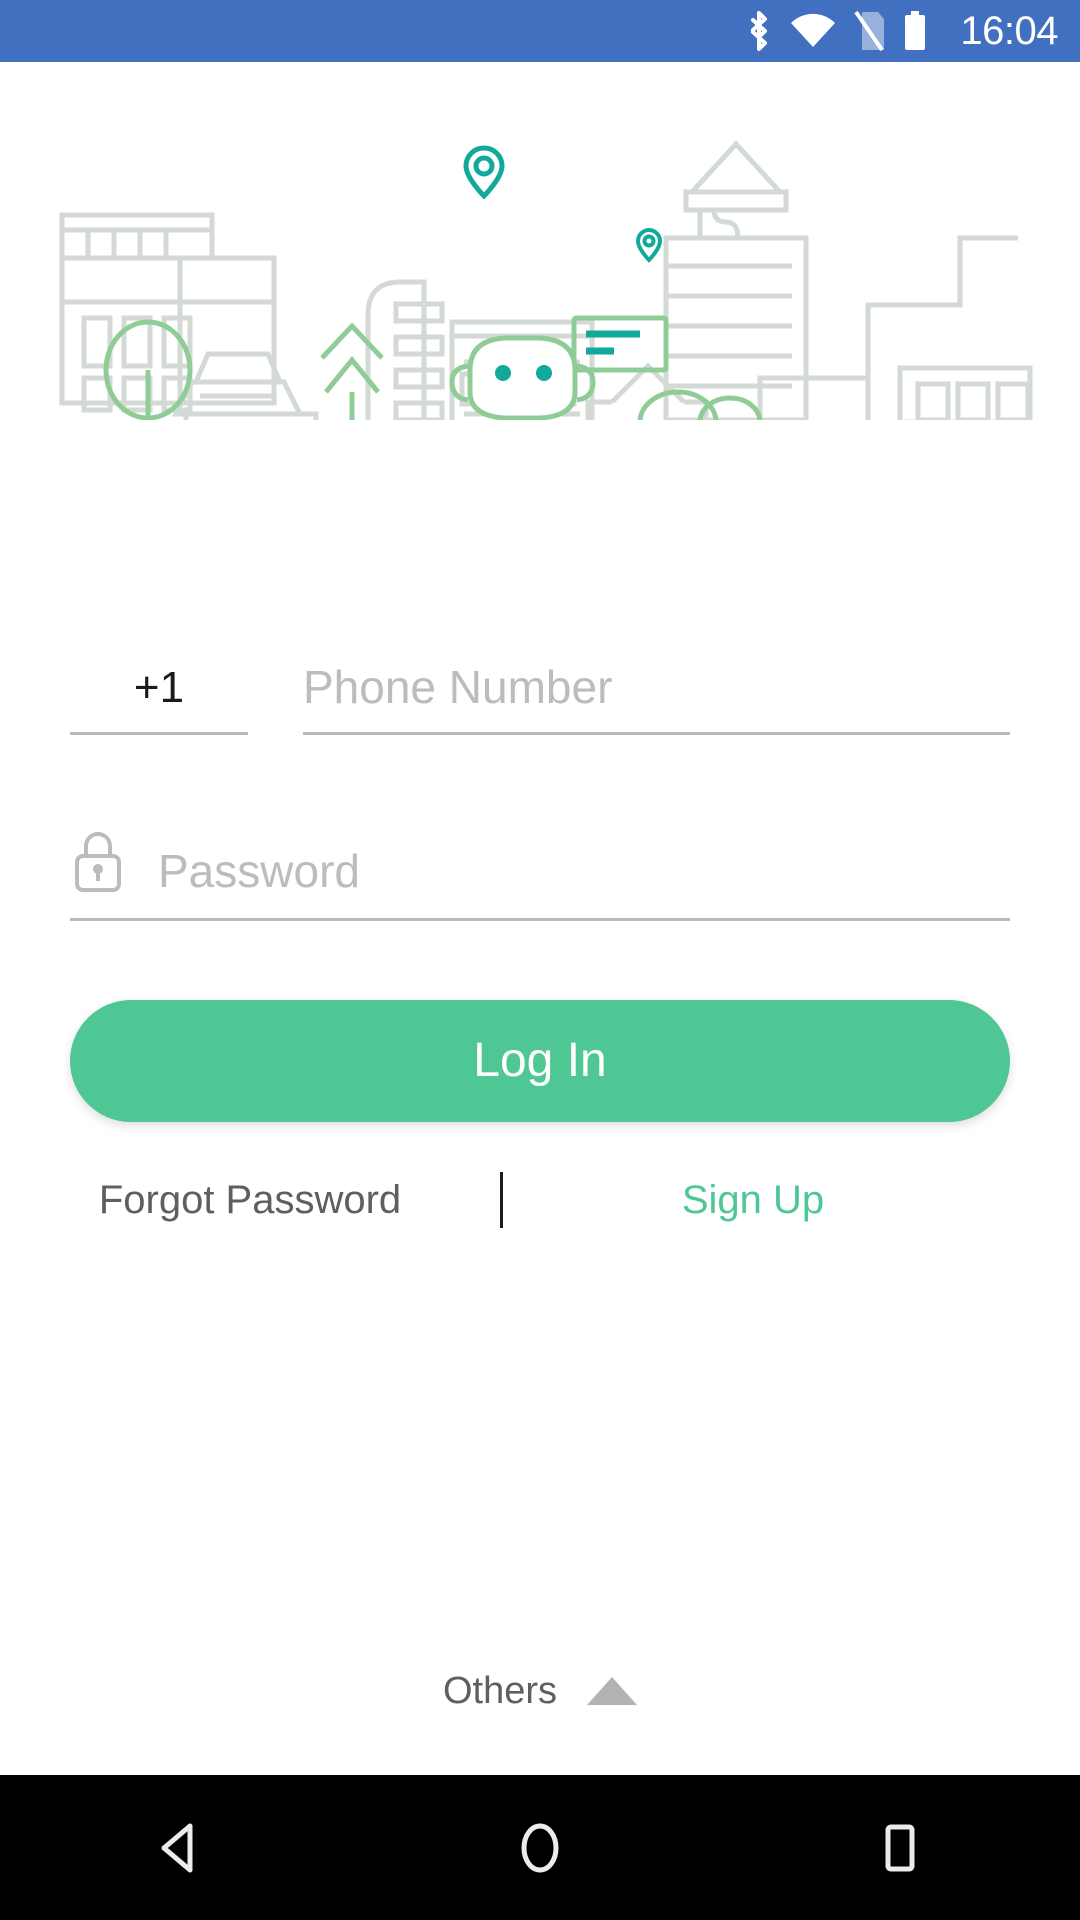 This screenshot has height=1920, width=1080. Describe the element at coordinates (1009, 31) in the screenshot. I see `status-bar-clock: 16:04` at that location.